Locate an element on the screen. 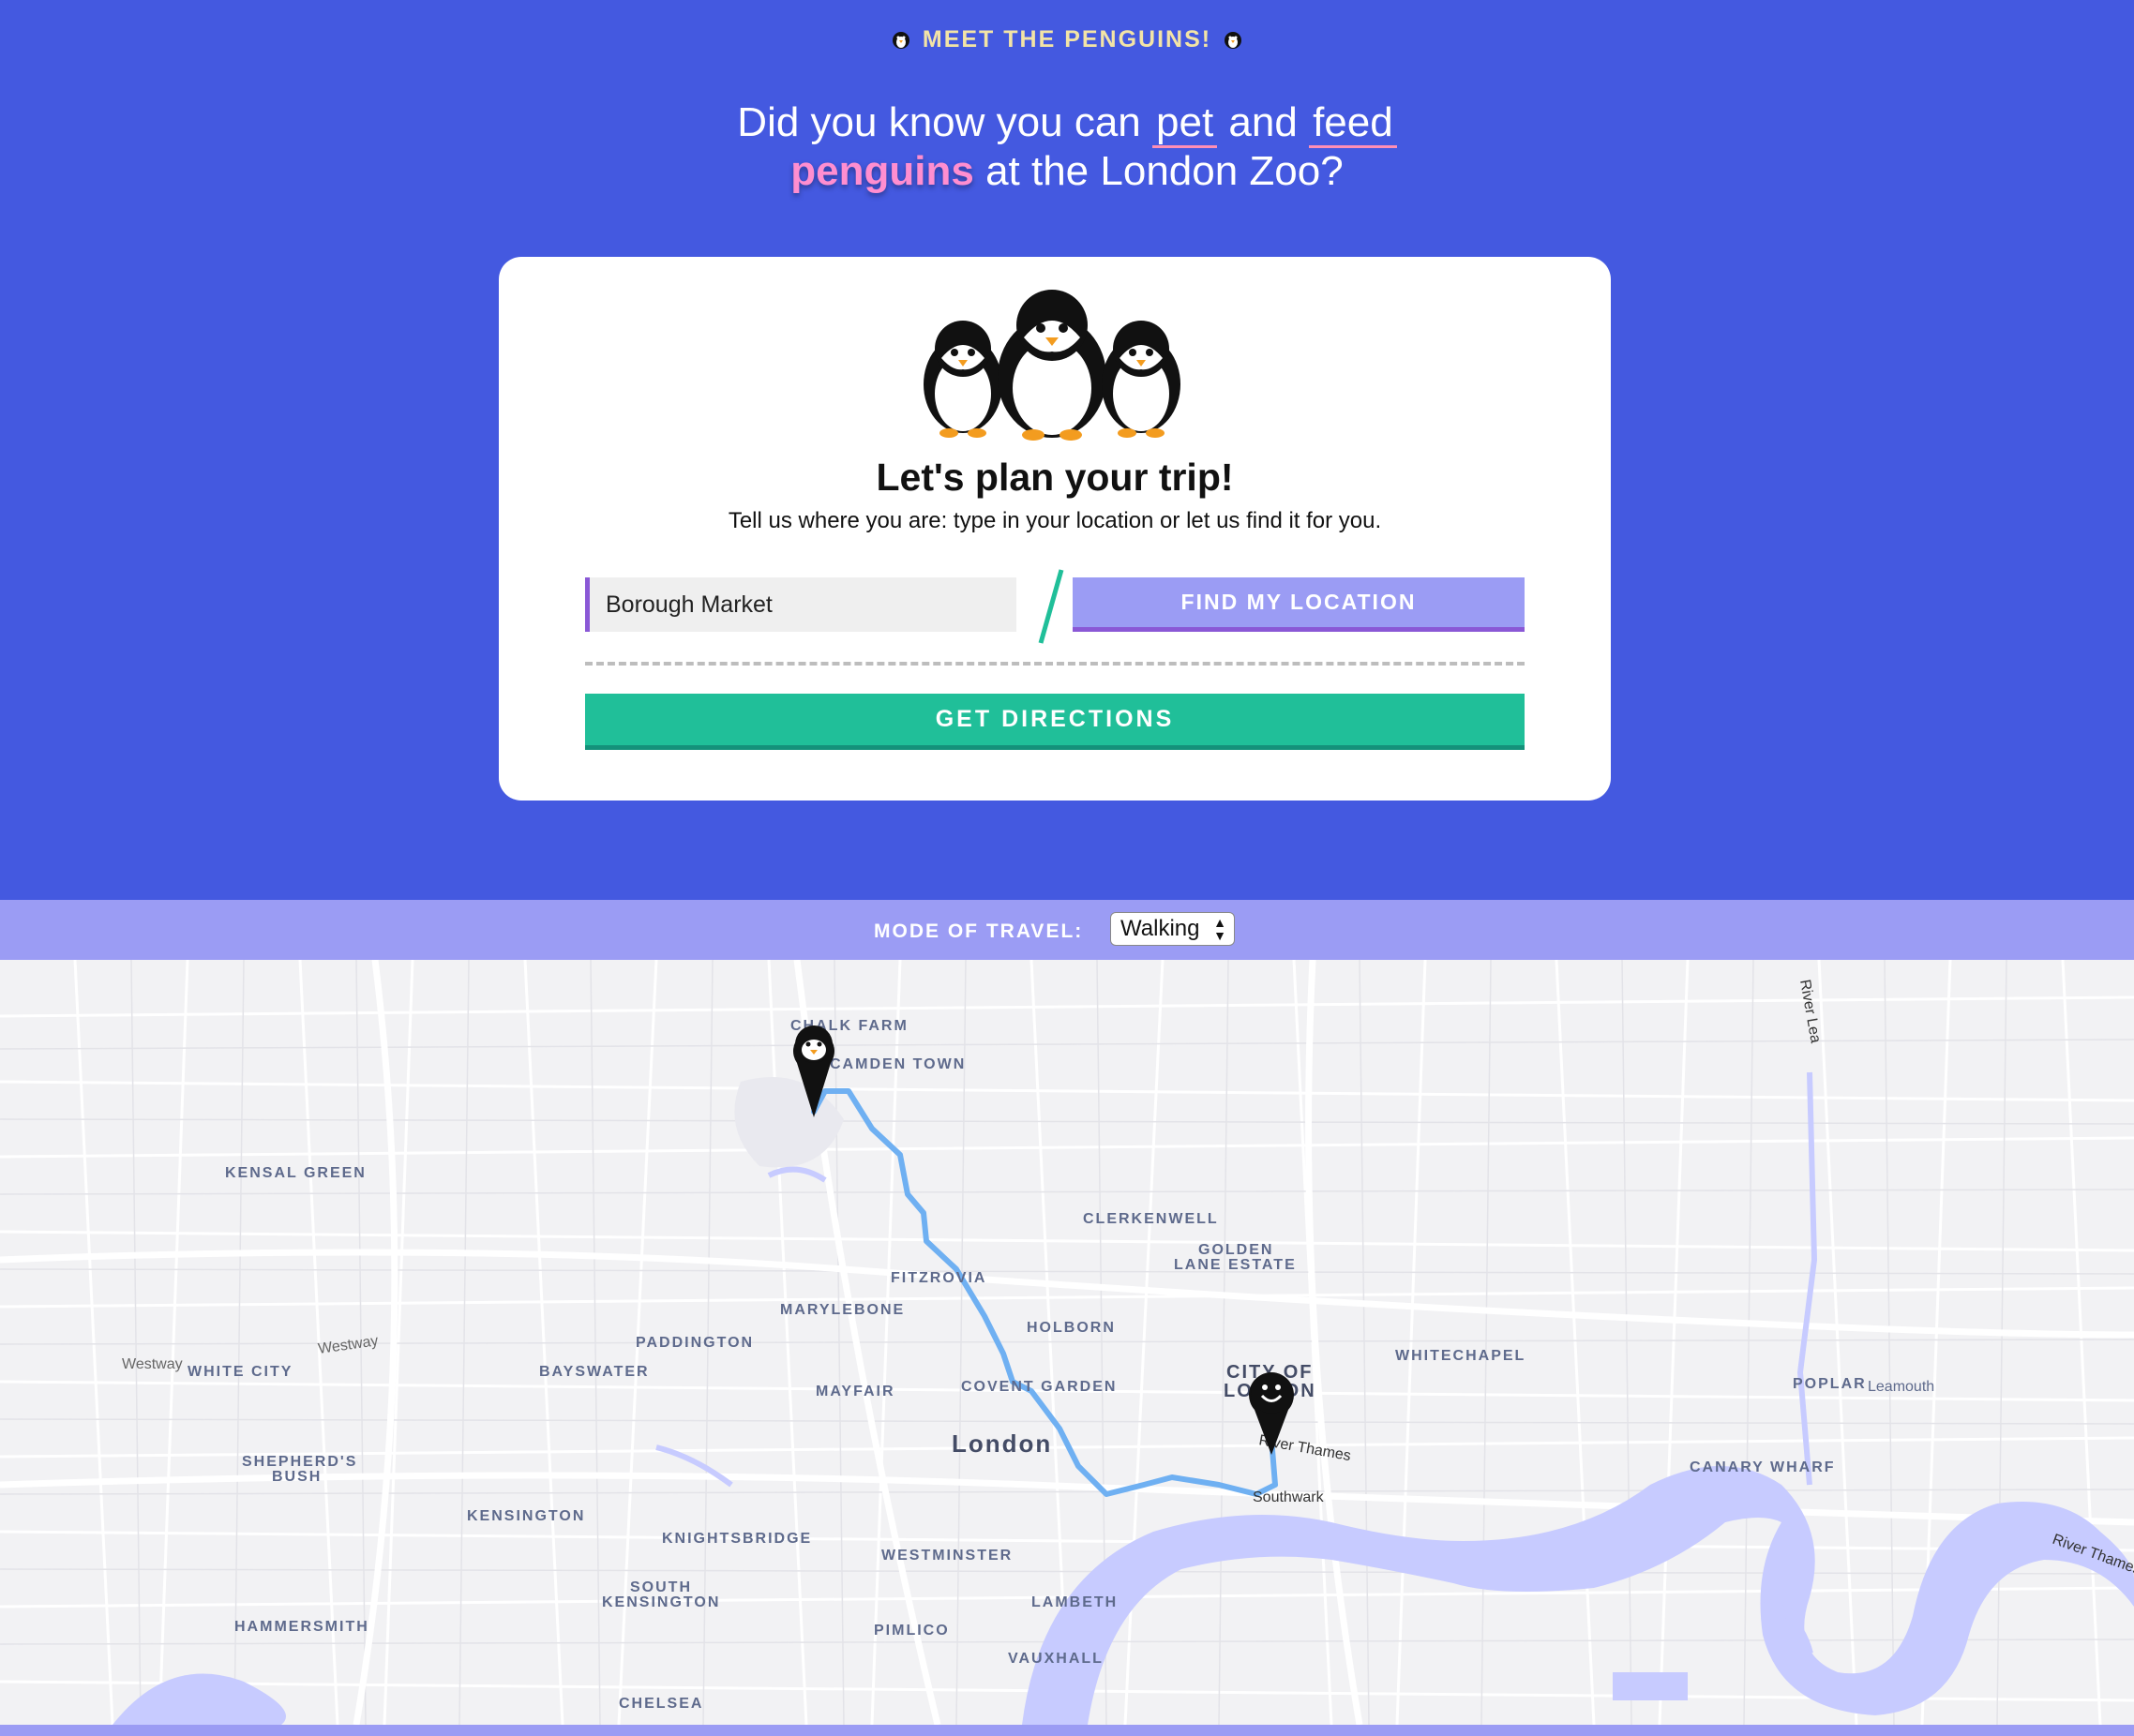 This screenshot has height=1736, width=2134. map-label: CANARY WHARF is located at coordinates (1763, 1467).